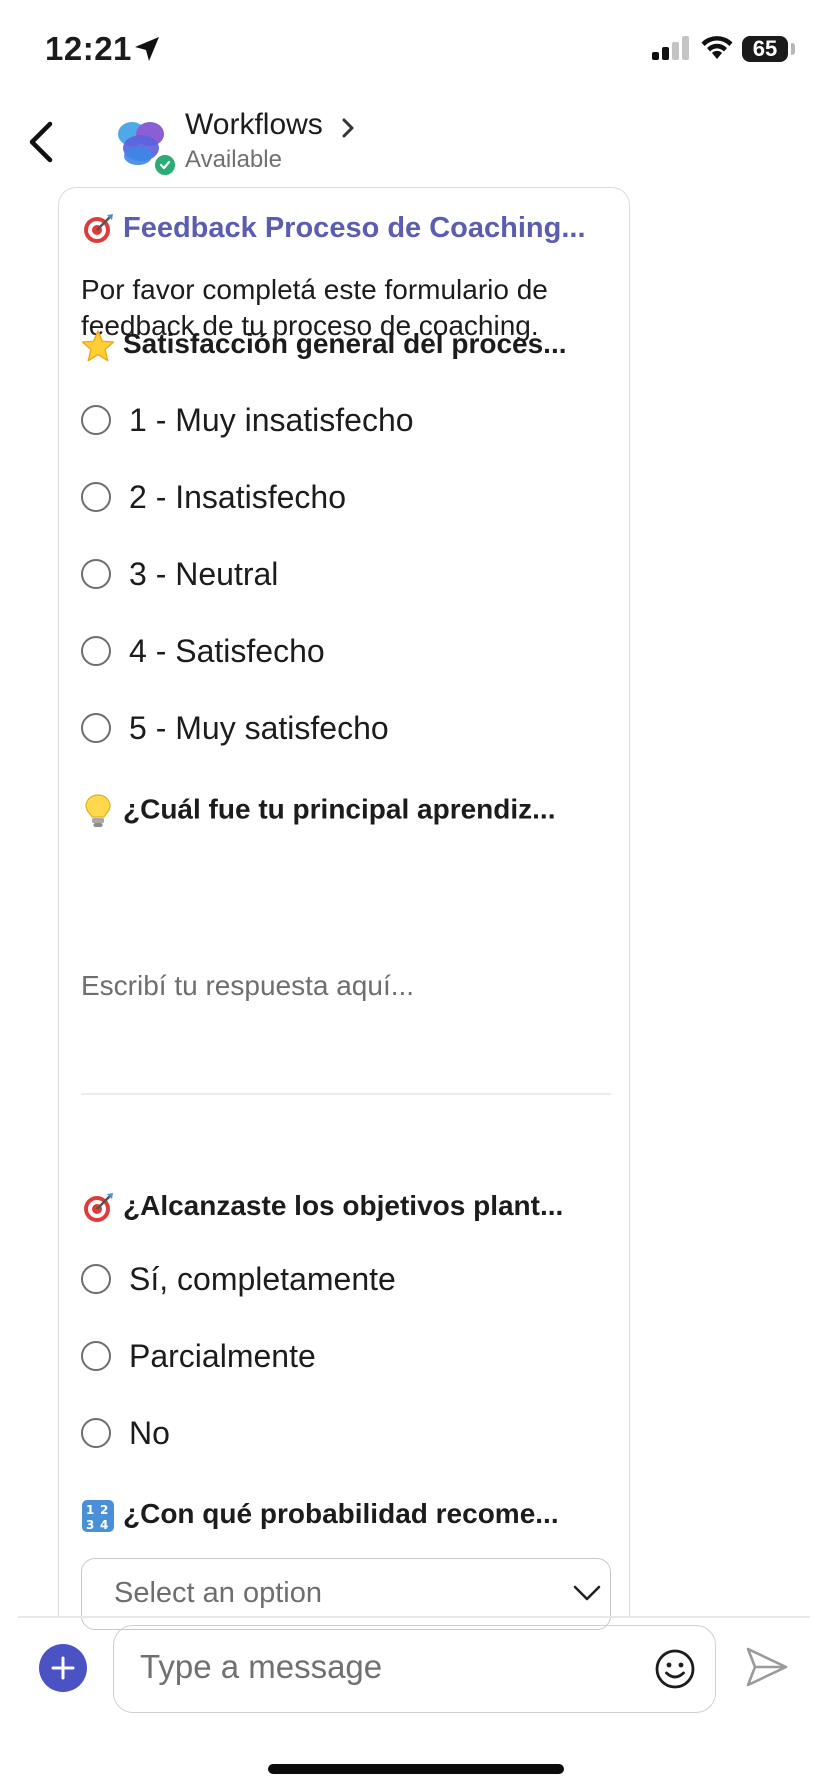 This screenshot has height=1792, width=828. I want to click on radio-option-label: No, so click(149, 1432).